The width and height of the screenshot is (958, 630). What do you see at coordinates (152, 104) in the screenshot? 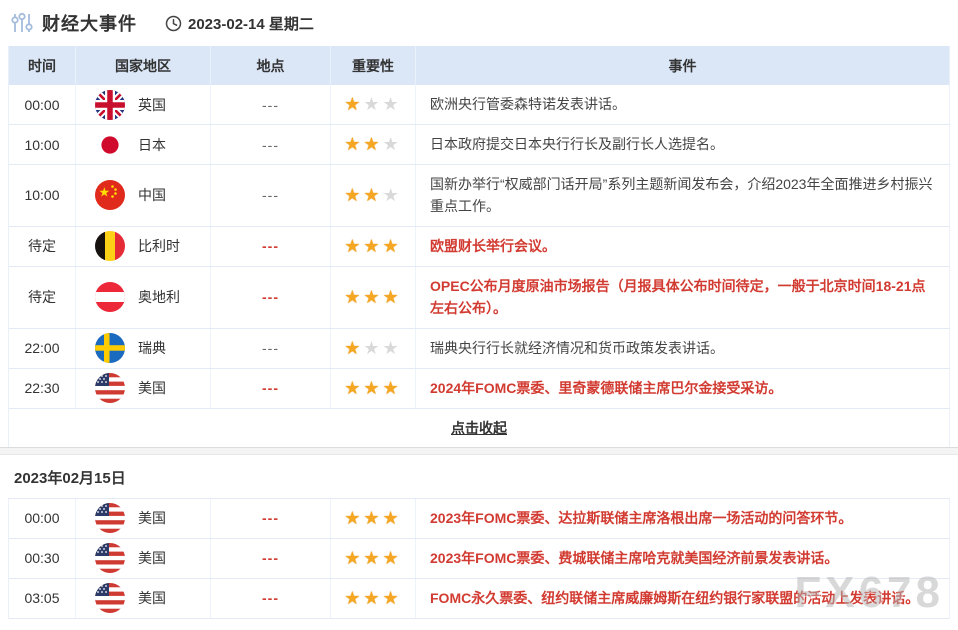
I see `country-label: 英国` at bounding box center [152, 104].